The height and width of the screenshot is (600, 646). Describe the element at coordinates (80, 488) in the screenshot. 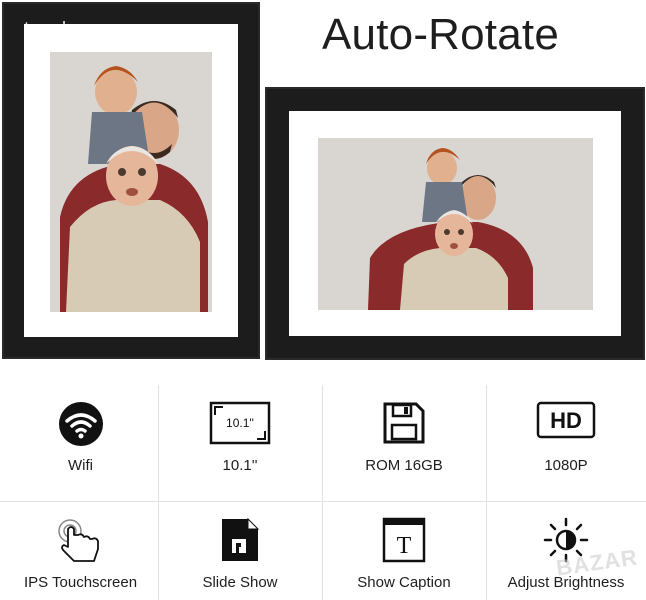

I see `feature-touchscreen: IPS Touchscreen` at that location.